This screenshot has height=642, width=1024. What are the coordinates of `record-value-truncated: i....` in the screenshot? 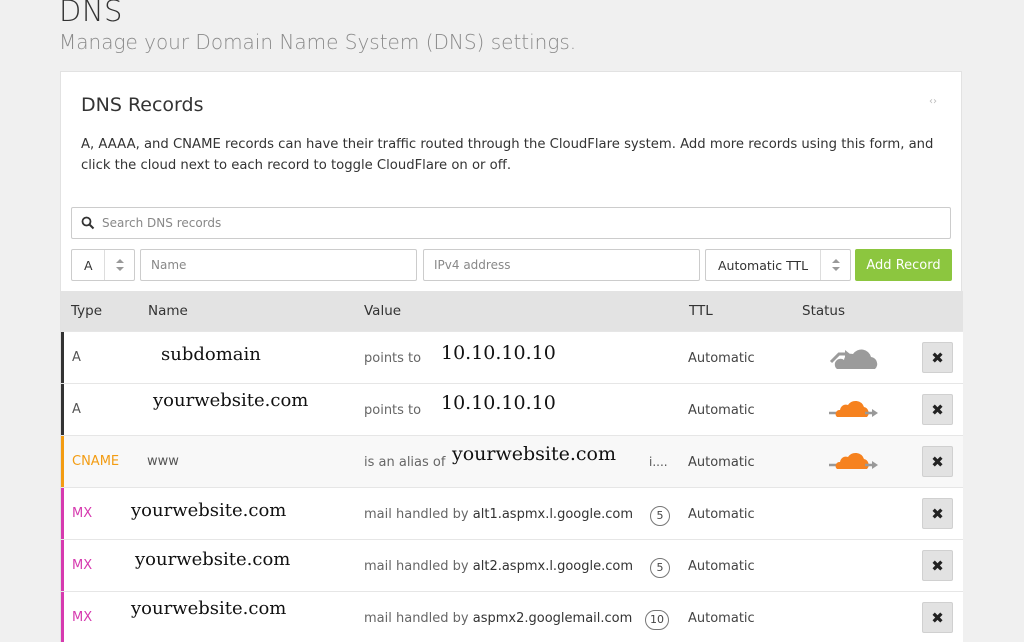 It's located at (658, 462).